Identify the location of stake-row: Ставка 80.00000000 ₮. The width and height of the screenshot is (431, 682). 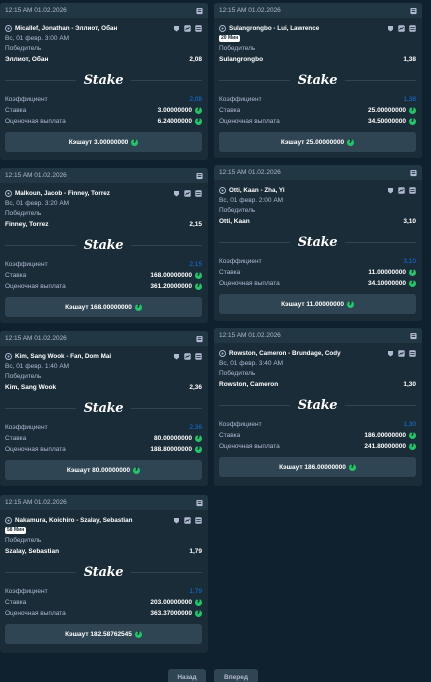
(103, 438).